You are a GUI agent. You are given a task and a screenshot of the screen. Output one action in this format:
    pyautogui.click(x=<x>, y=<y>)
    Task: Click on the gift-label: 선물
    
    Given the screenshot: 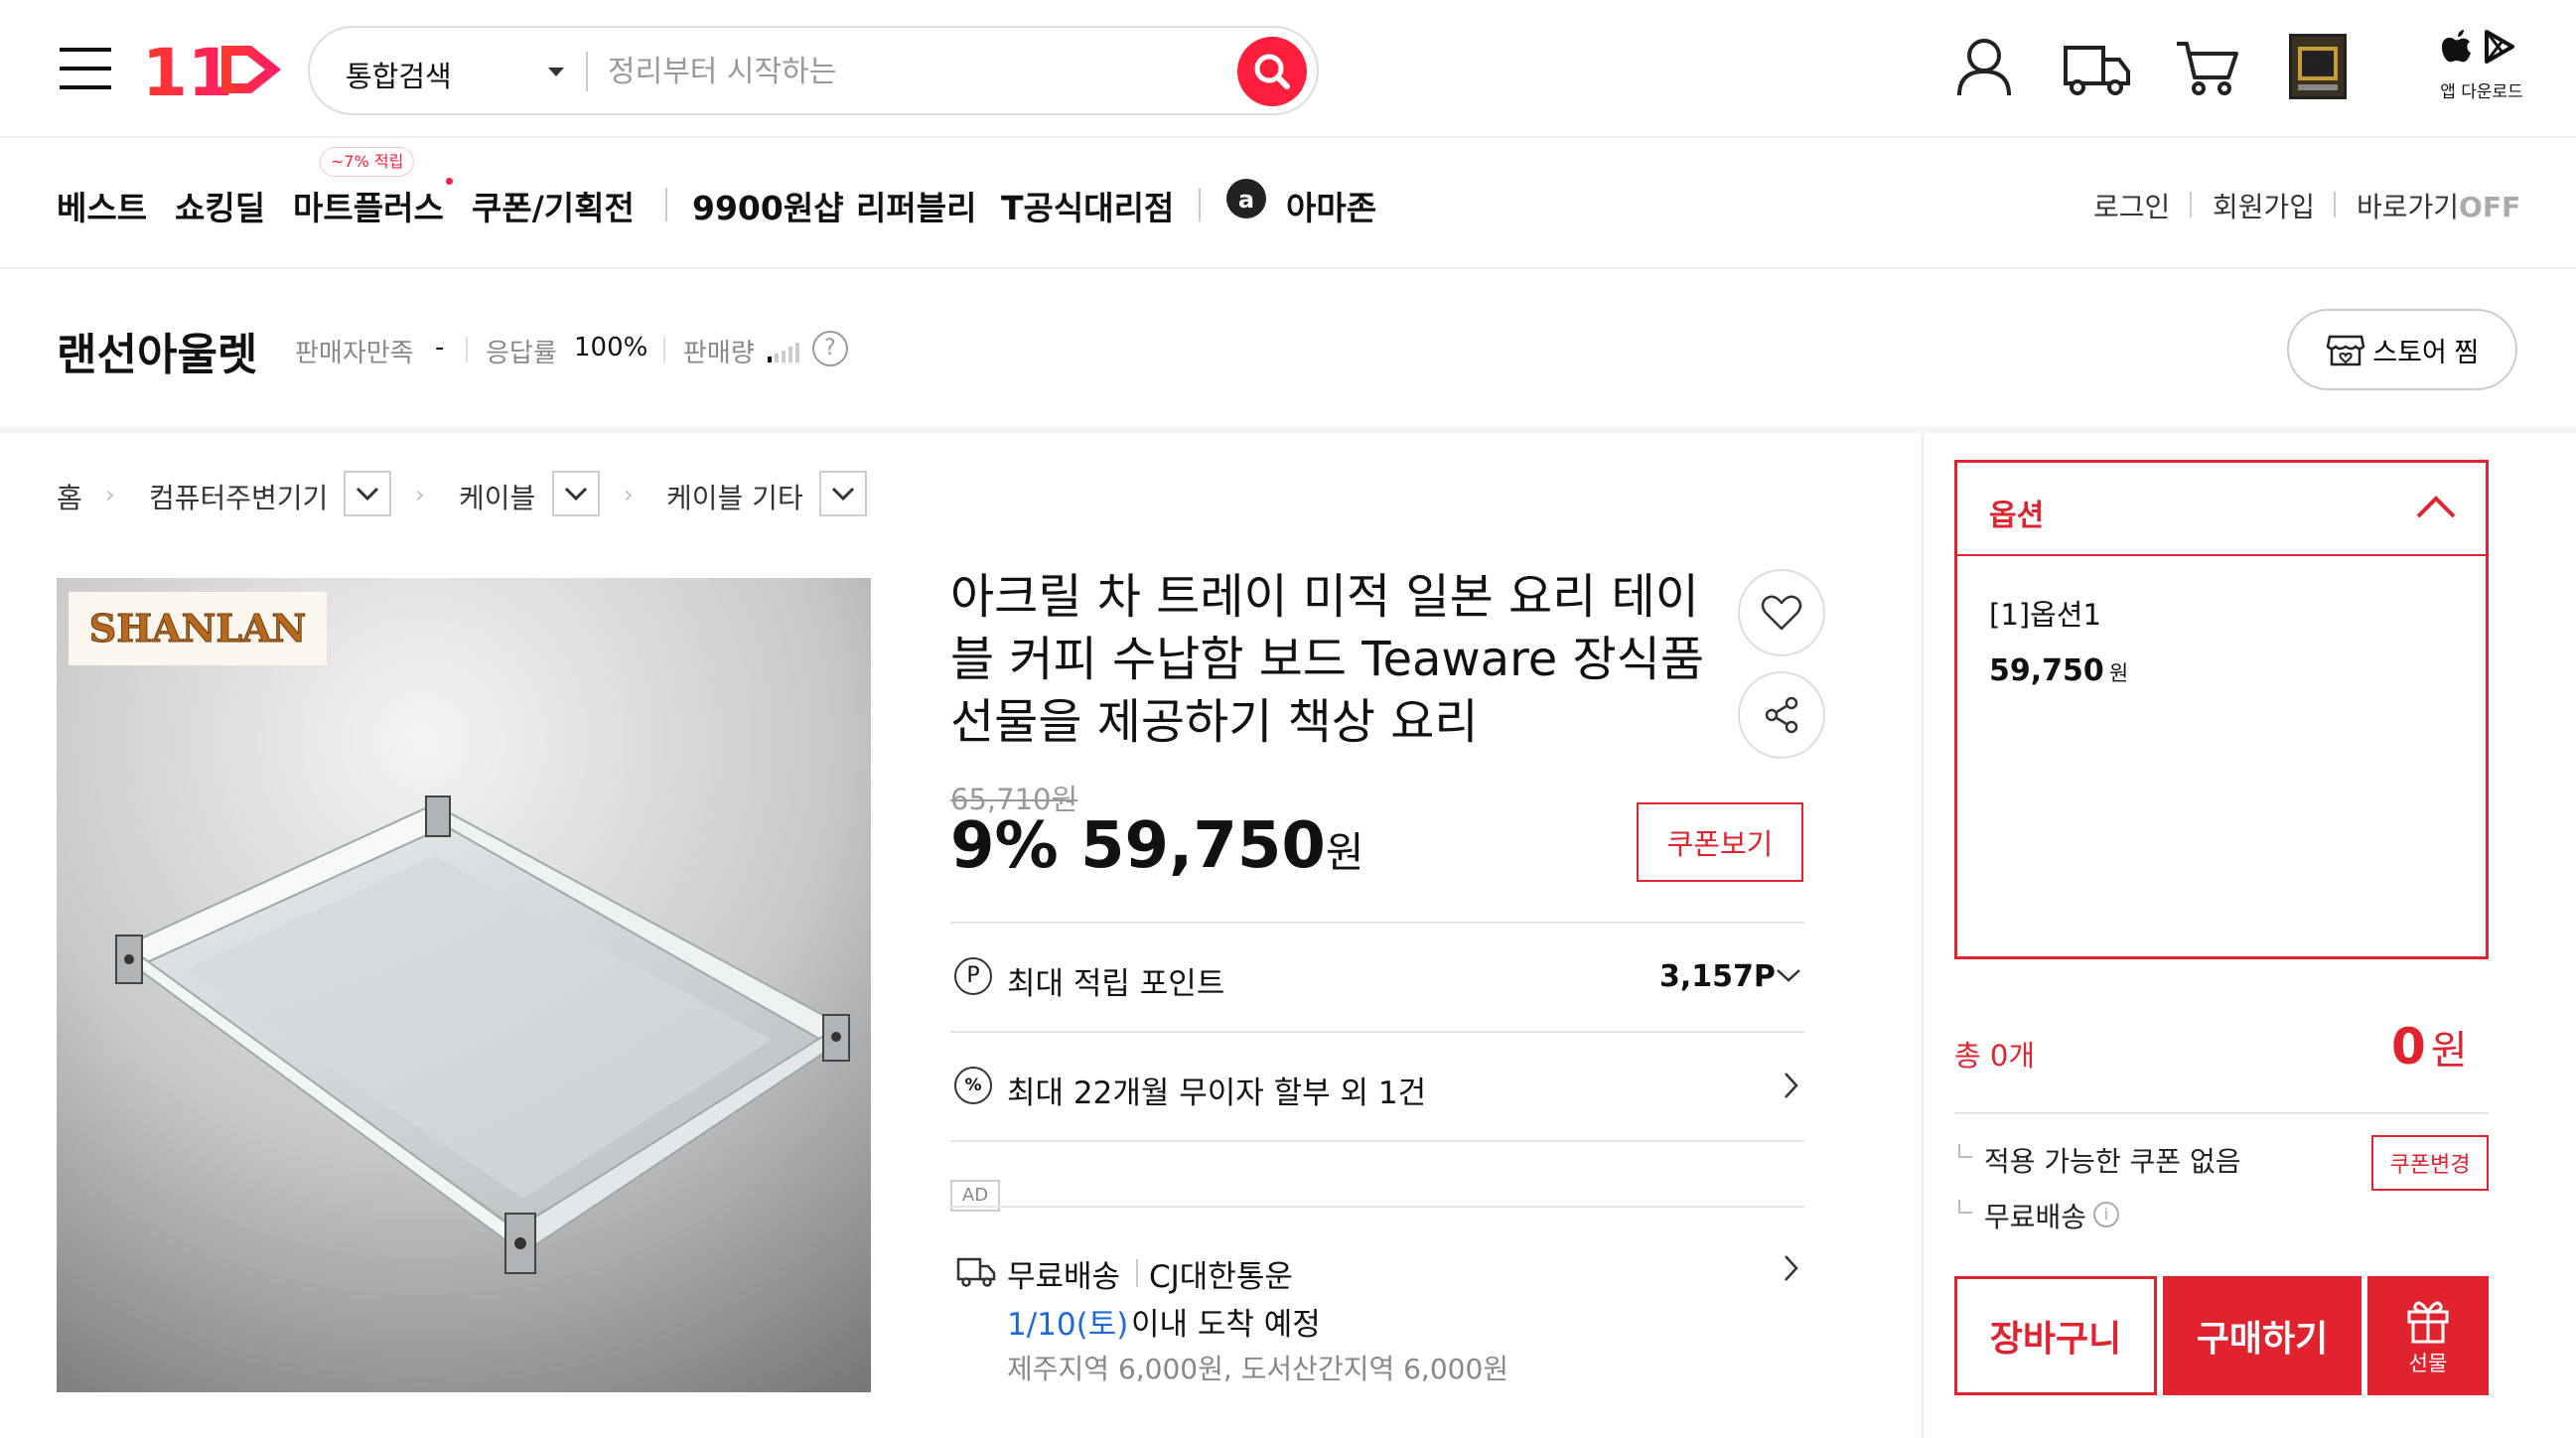 What is the action you would take?
    pyautogui.click(x=2428, y=1364)
    